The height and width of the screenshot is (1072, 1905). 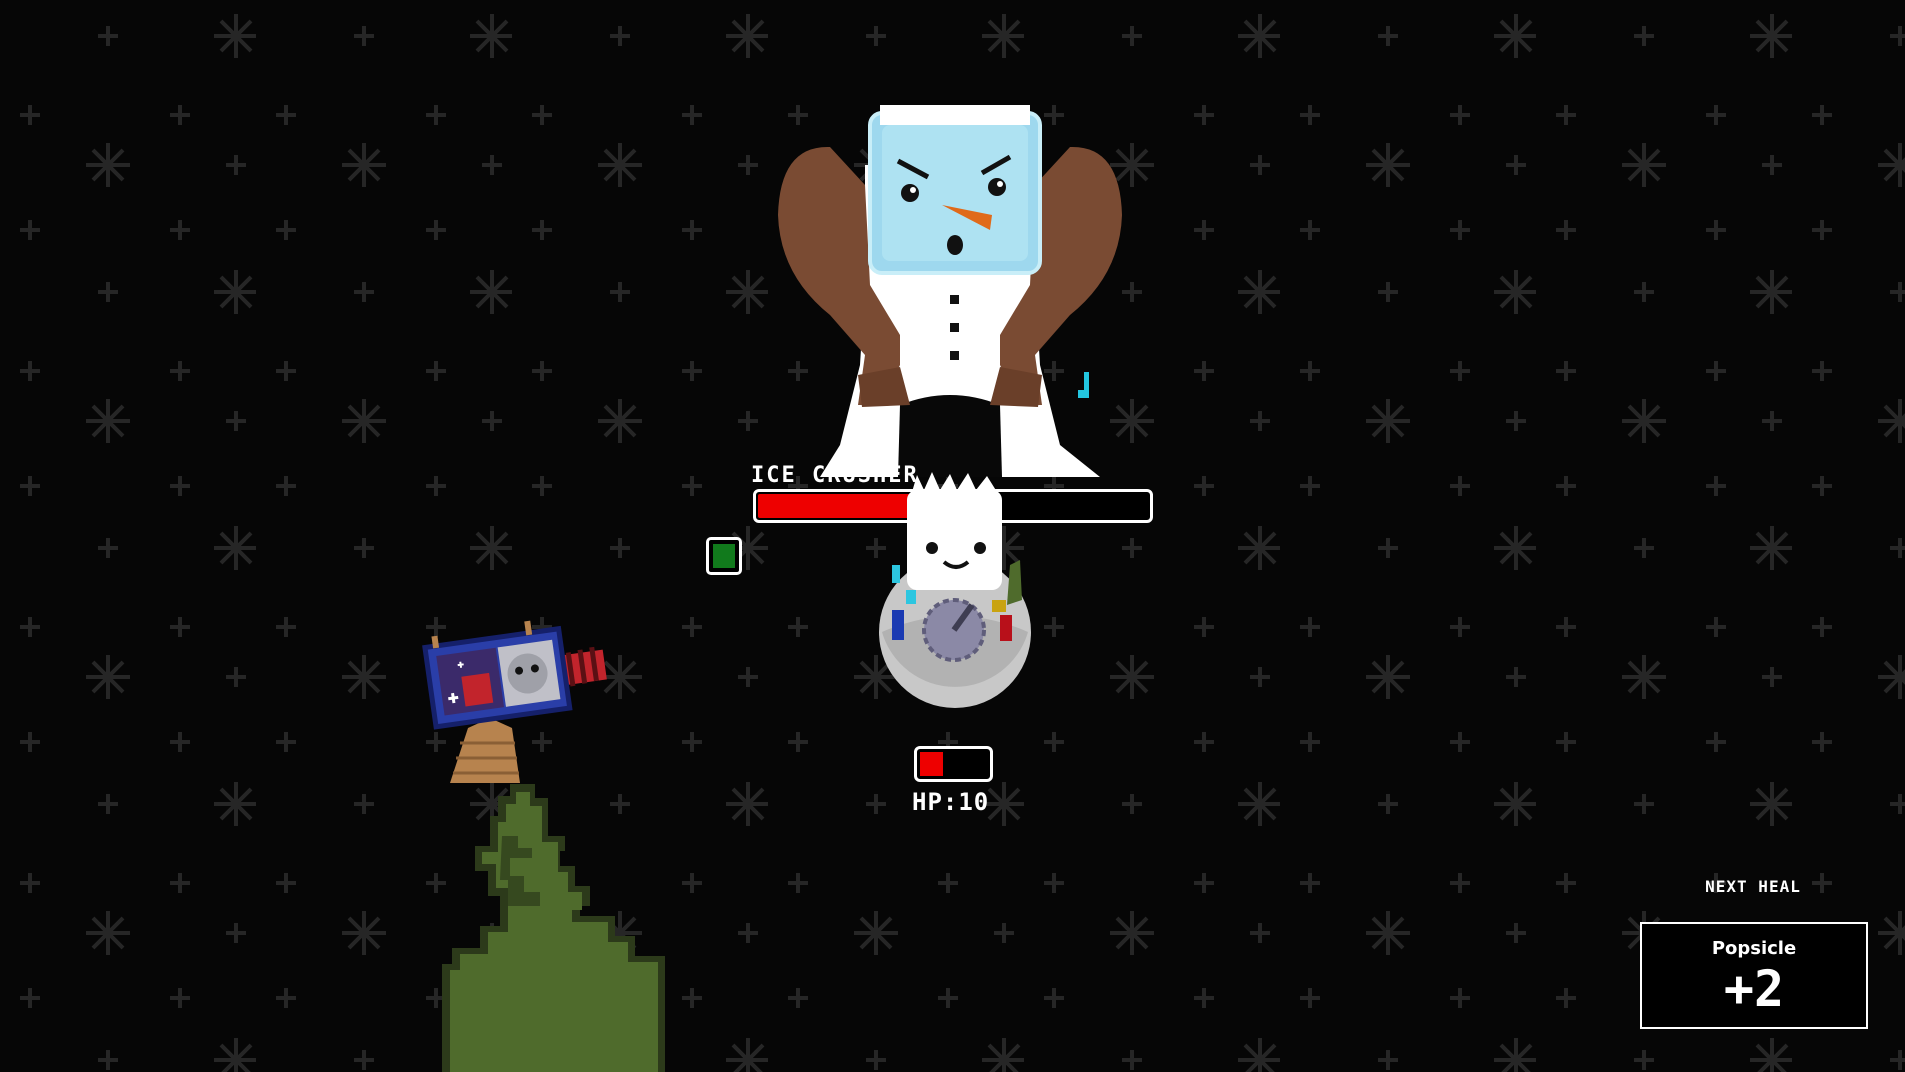 I want to click on green-gem-fill, so click(x=724, y=556).